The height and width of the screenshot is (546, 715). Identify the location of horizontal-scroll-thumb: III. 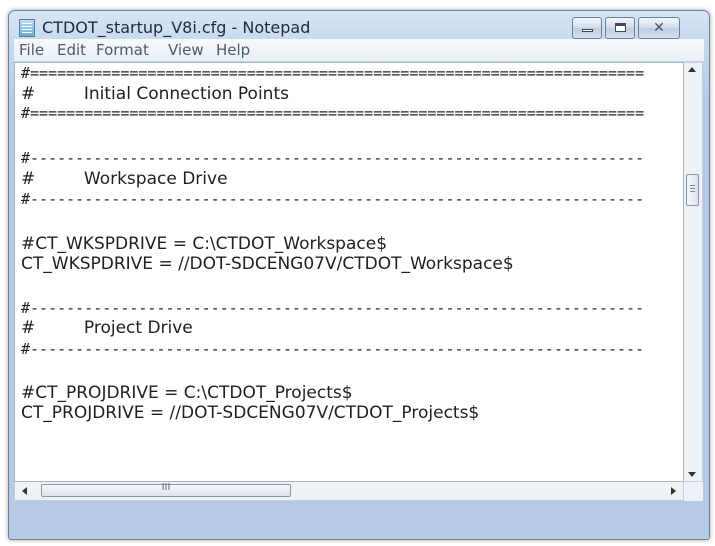
(166, 489).